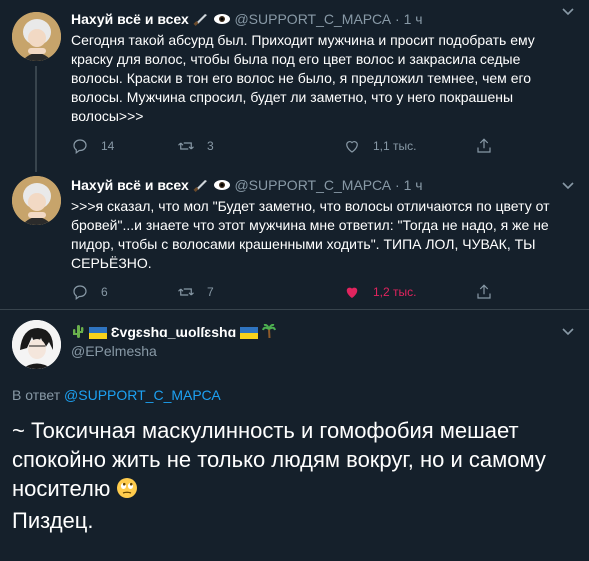 This screenshot has height=561, width=589. What do you see at coordinates (36, 119) in the screenshot?
I see `thread-line` at bounding box center [36, 119].